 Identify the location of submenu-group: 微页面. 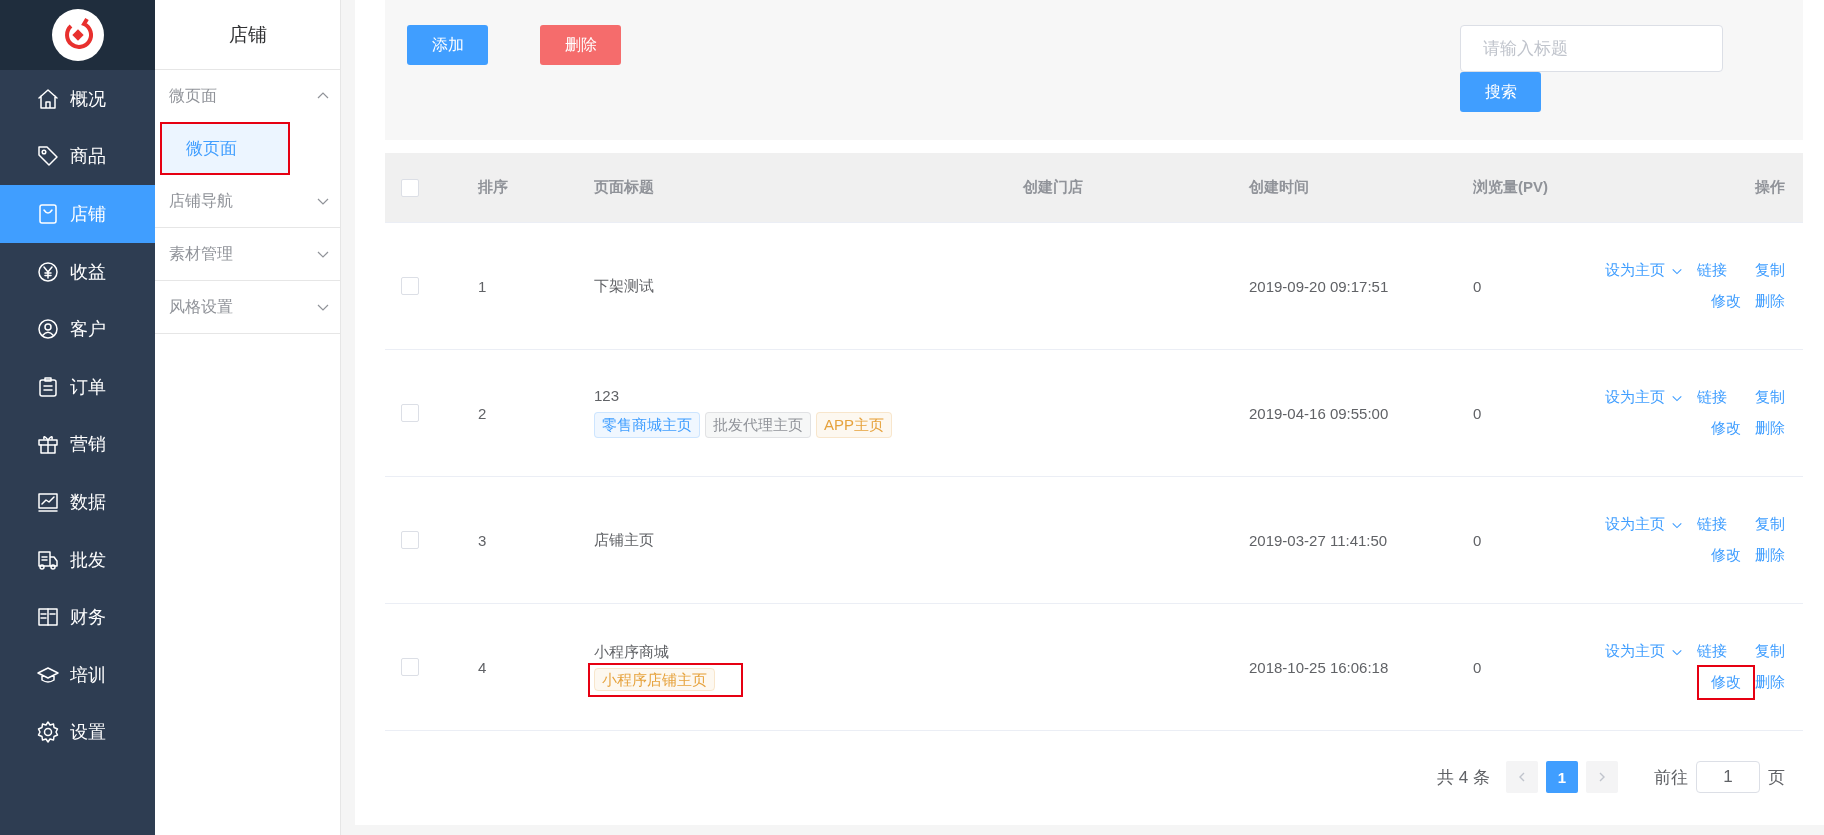
(247, 96).